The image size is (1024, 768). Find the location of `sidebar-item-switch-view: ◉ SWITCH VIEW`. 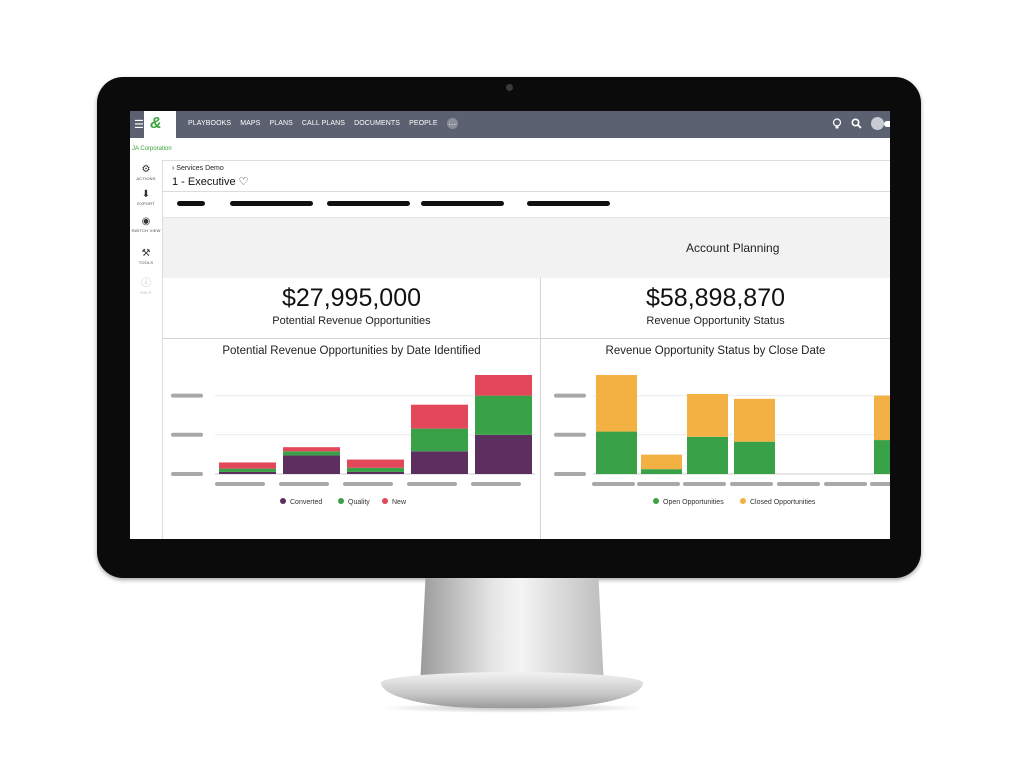

sidebar-item-switch-view: ◉ SWITCH VIEW is located at coordinates (146, 224).